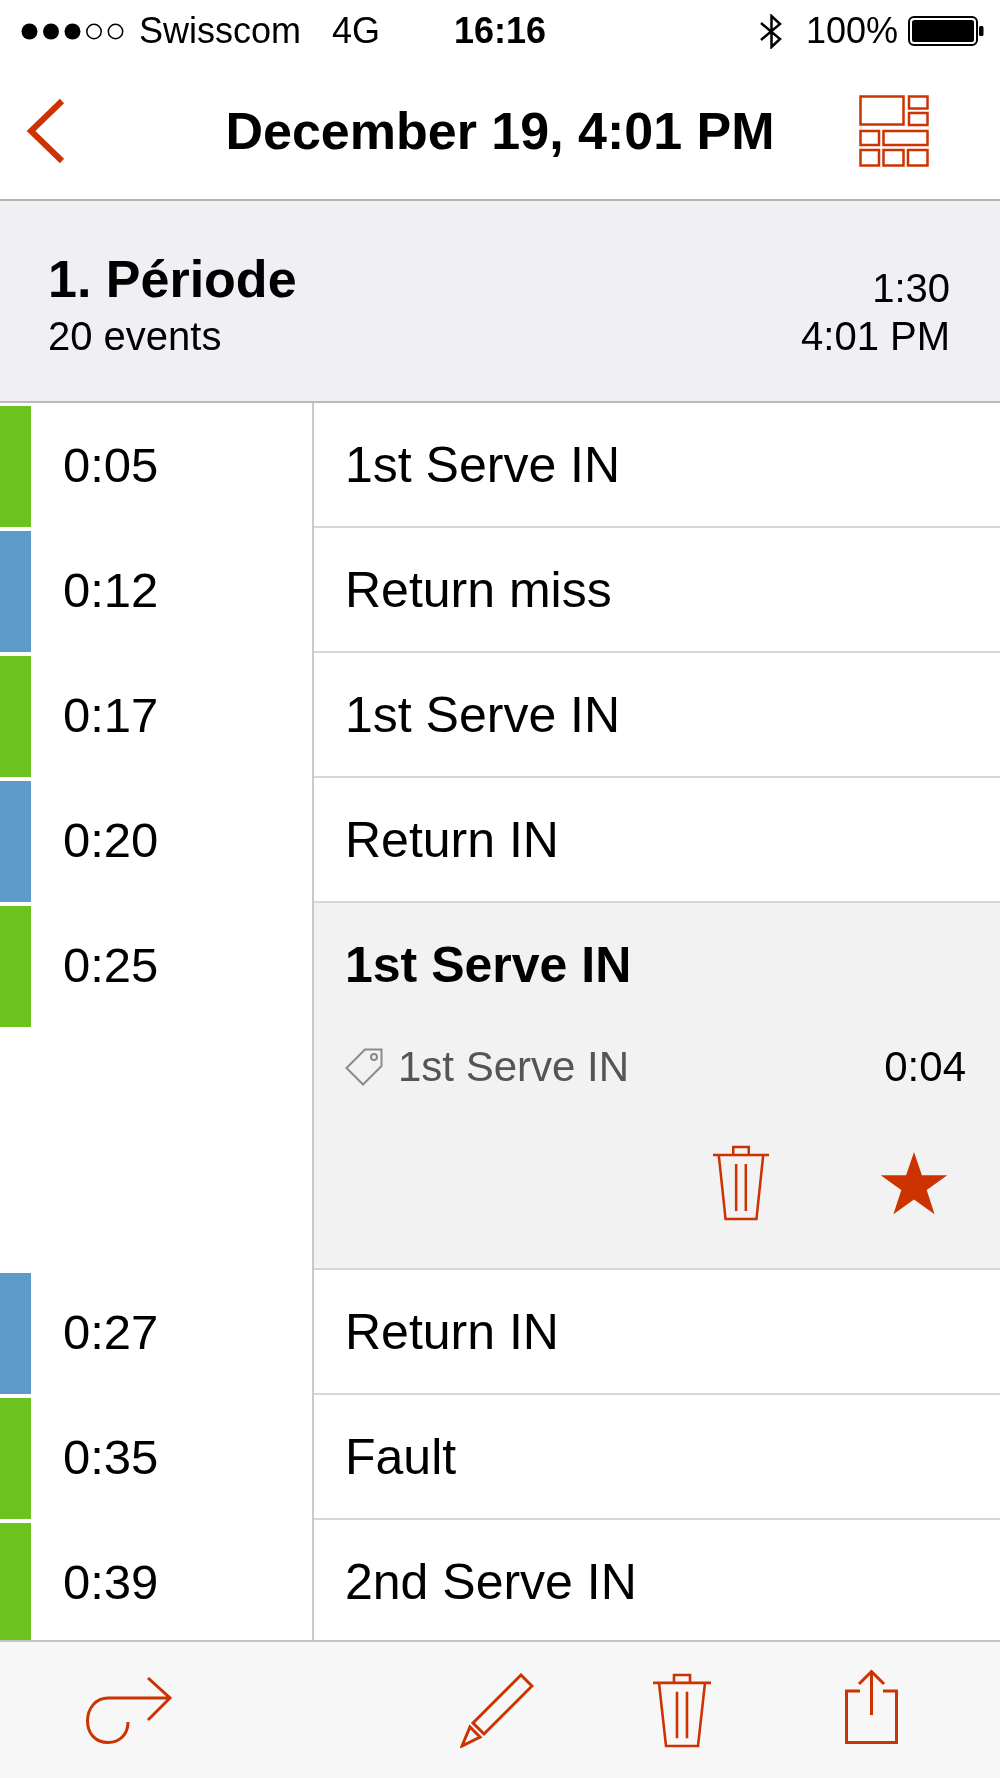 This screenshot has width=1000, height=1778. I want to click on period-time: 4:01 PM, so click(875, 336).